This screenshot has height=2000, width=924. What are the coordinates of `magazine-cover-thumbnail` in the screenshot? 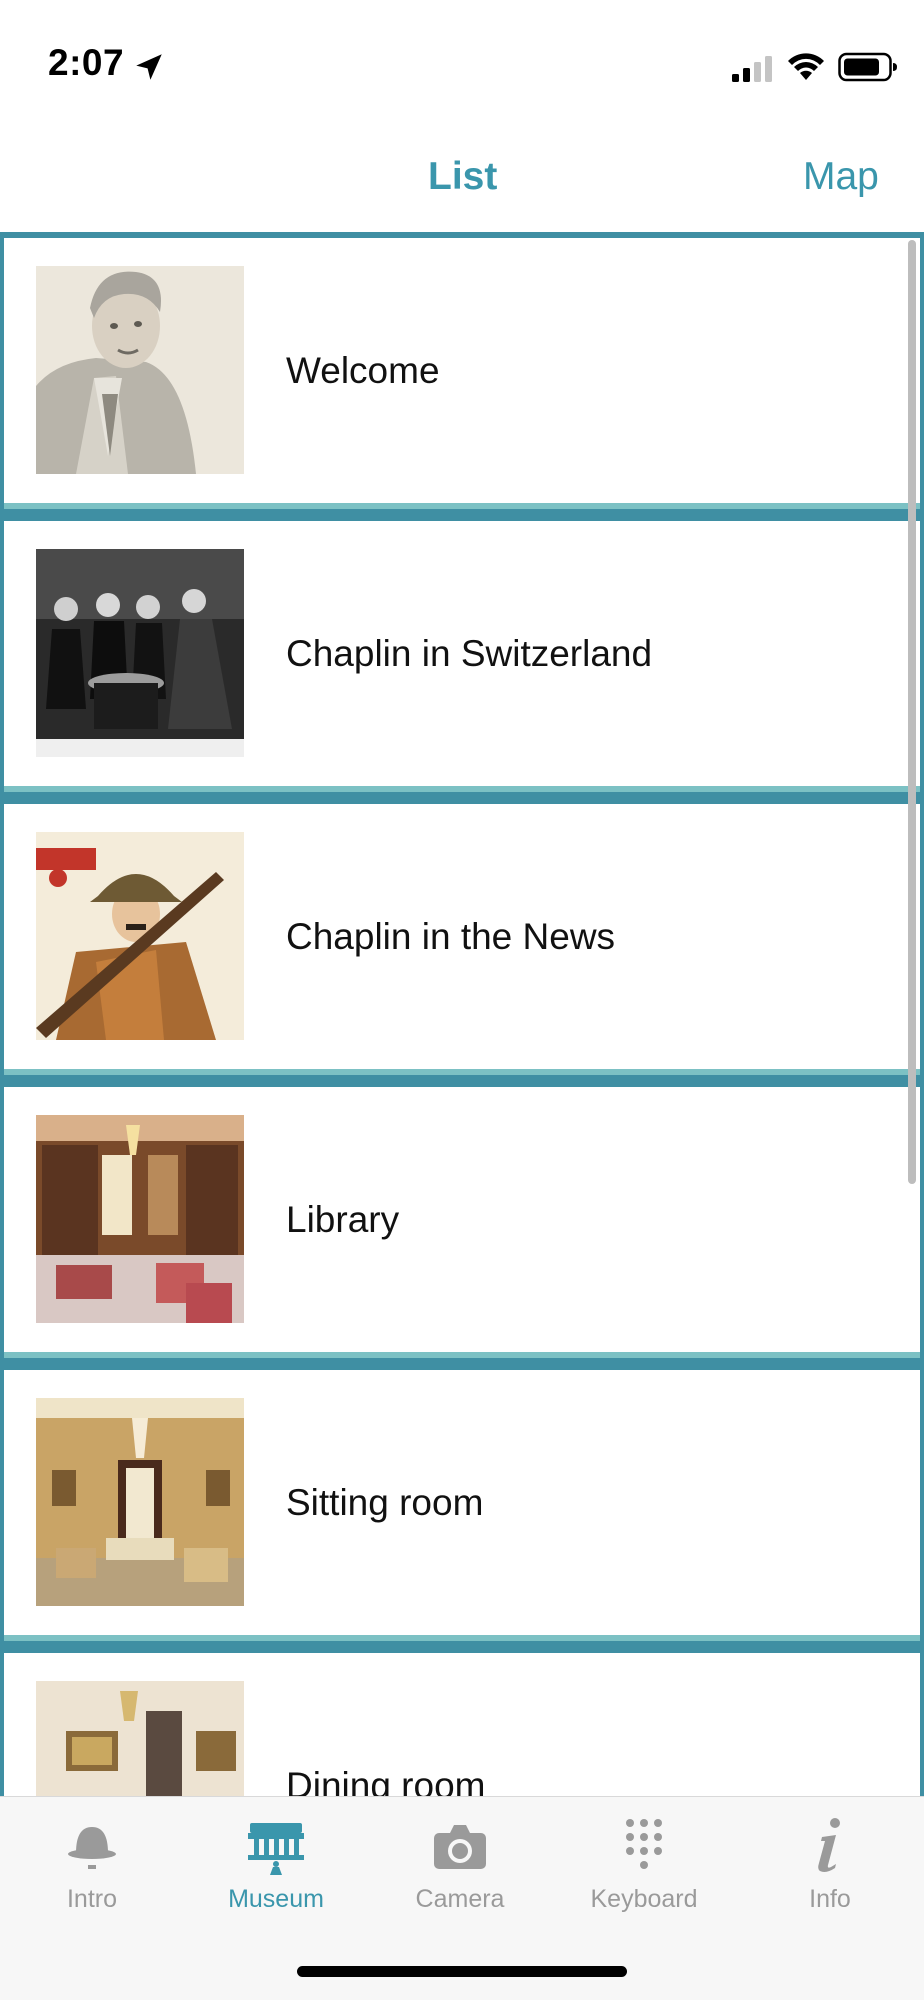 It's located at (140, 936).